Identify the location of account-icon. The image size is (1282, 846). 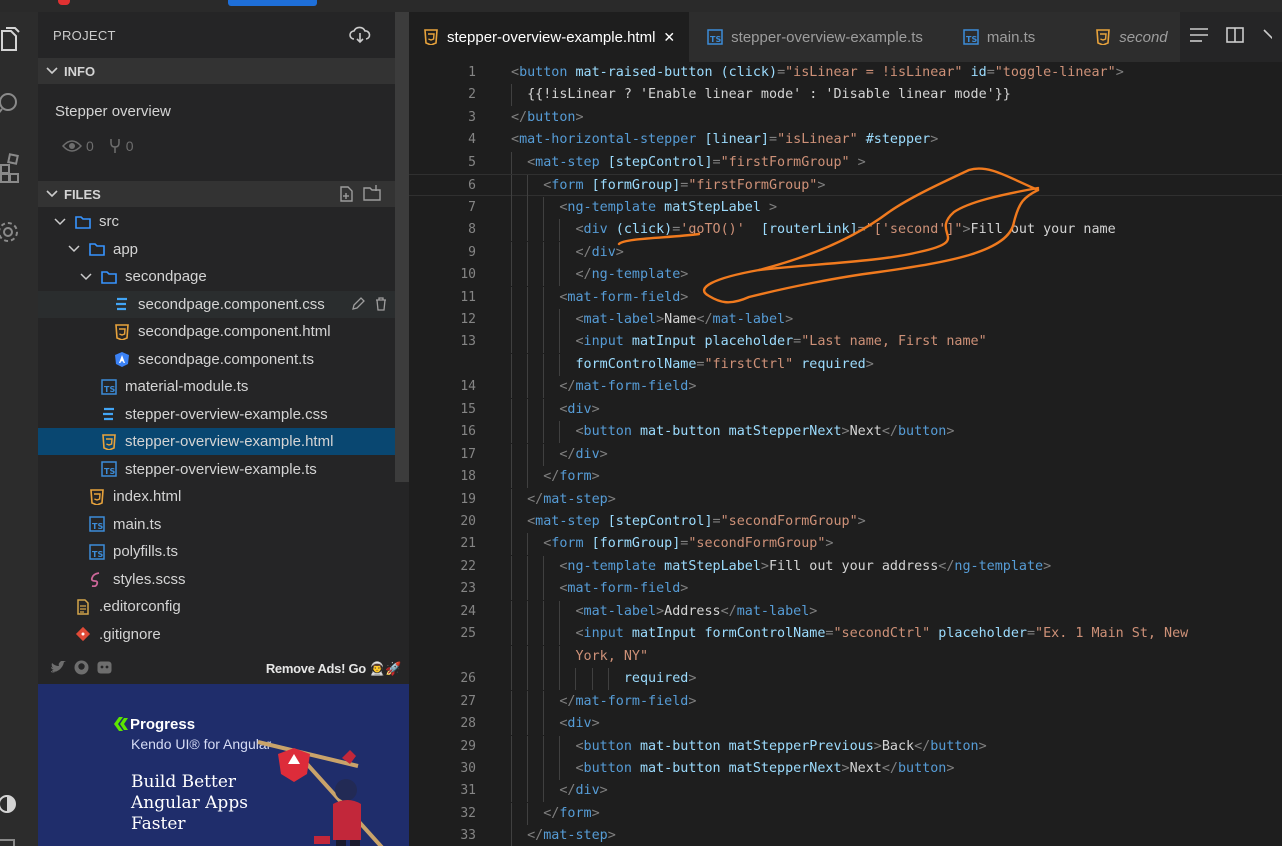
(19, 833).